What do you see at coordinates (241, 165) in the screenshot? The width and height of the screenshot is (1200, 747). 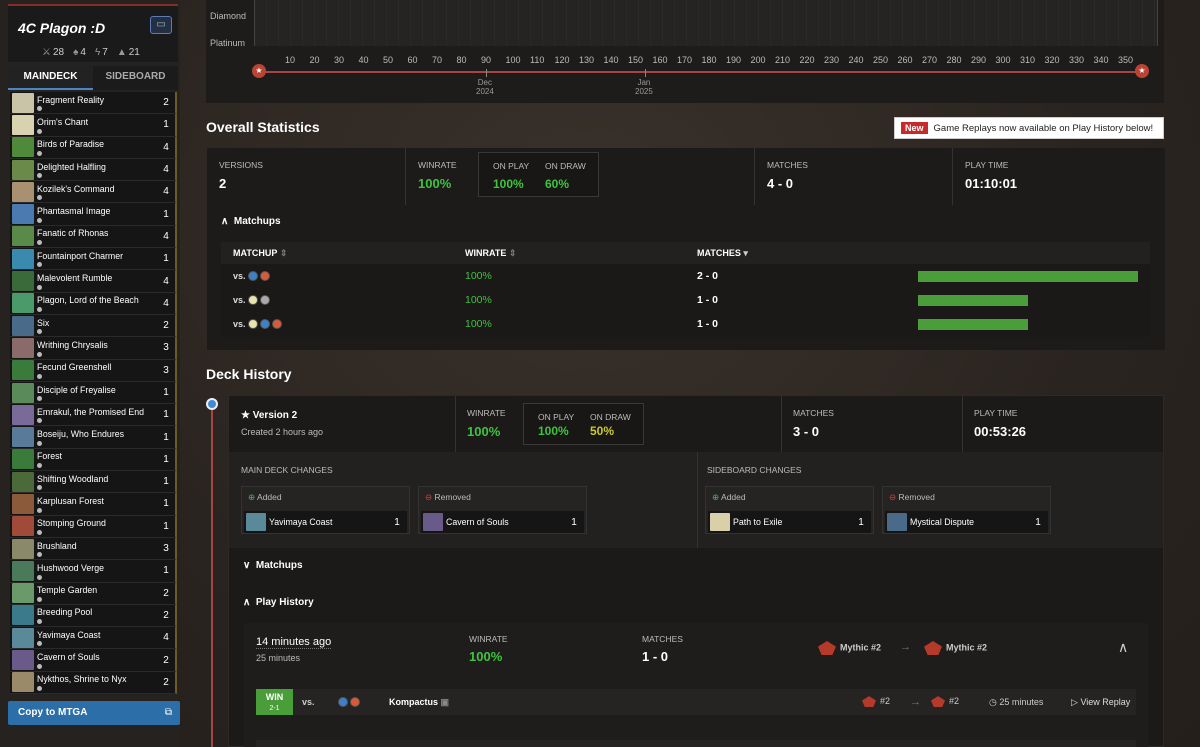 I see `versions-label: VERSIONS` at bounding box center [241, 165].